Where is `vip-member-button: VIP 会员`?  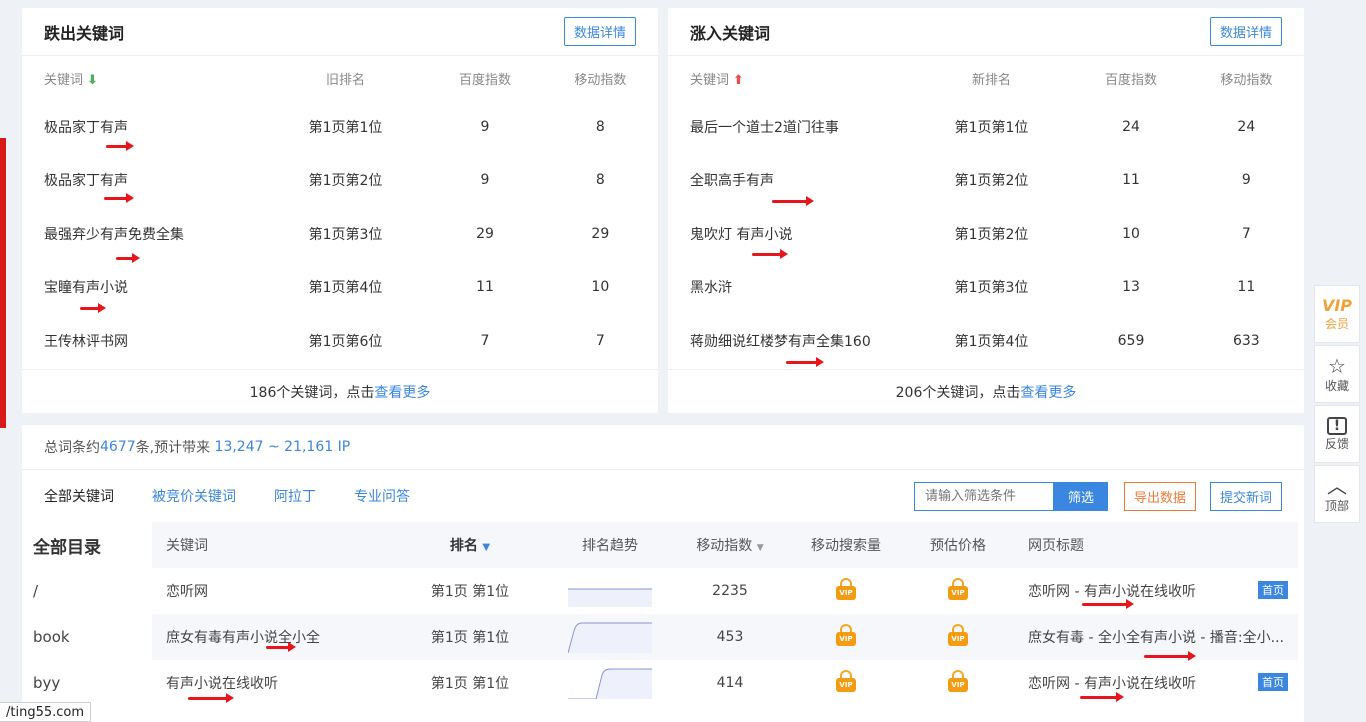 vip-member-button: VIP 会员 is located at coordinates (1337, 314).